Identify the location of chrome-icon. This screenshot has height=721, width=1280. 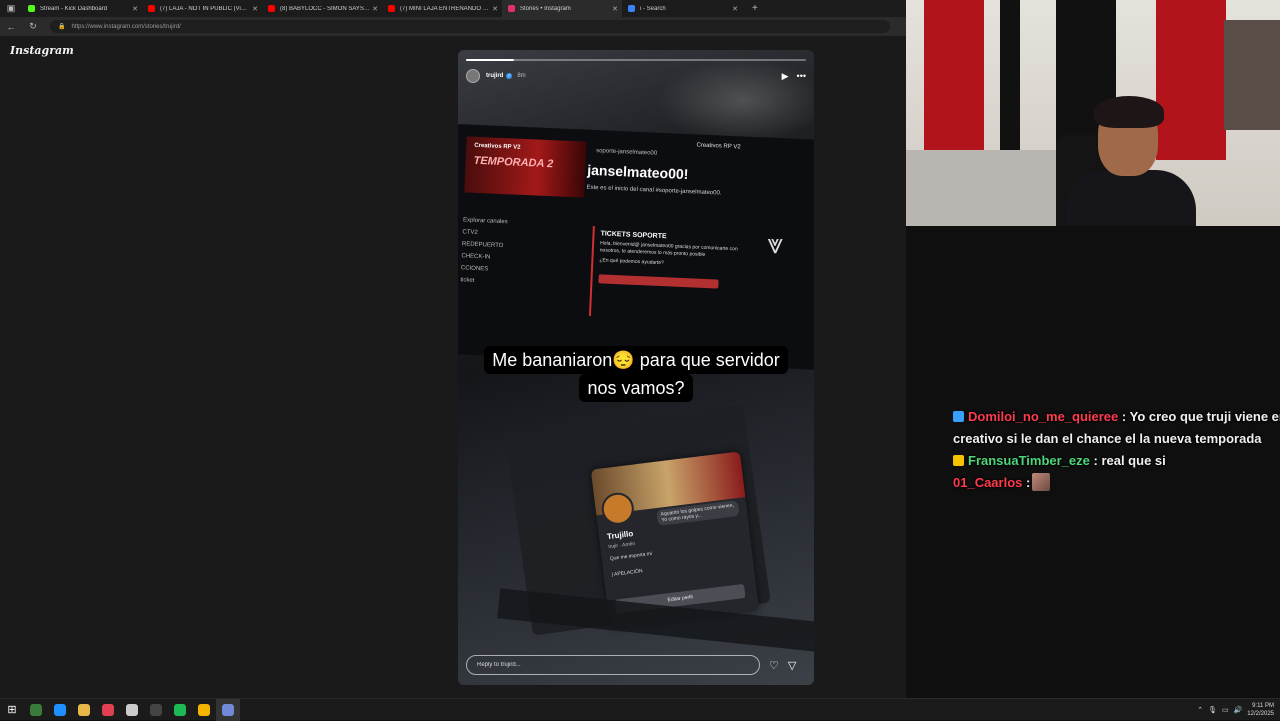
(204, 710).